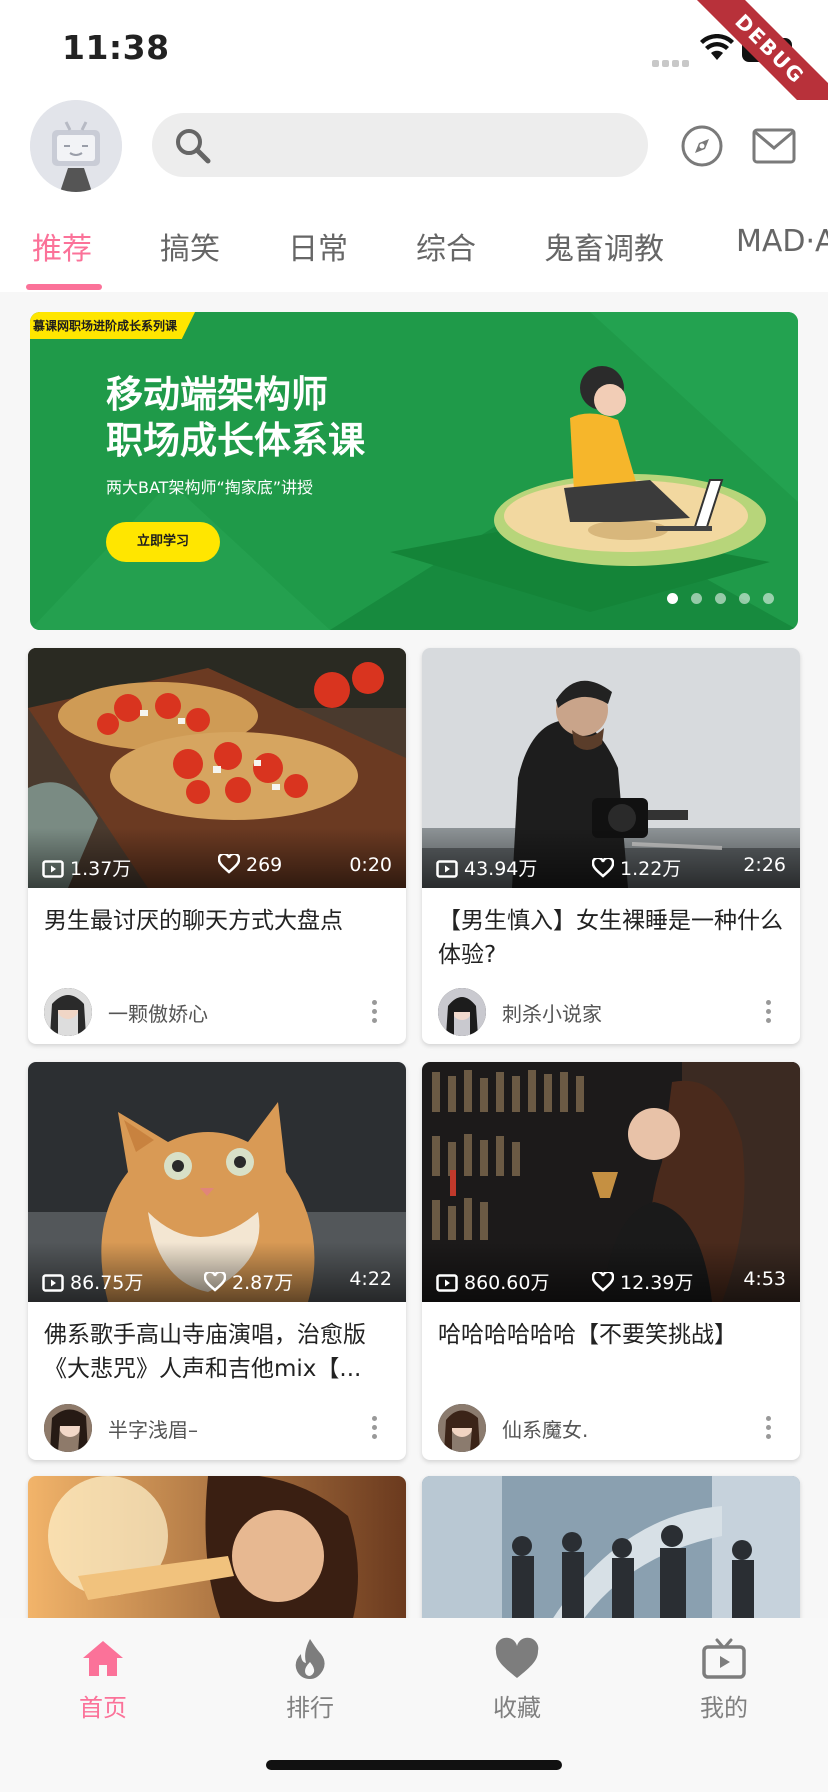 This screenshot has width=828, height=1792. Describe the element at coordinates (217, 768) in the screenshot. I see `video-thumbnail: 1.37万 269 0:20` at that location.